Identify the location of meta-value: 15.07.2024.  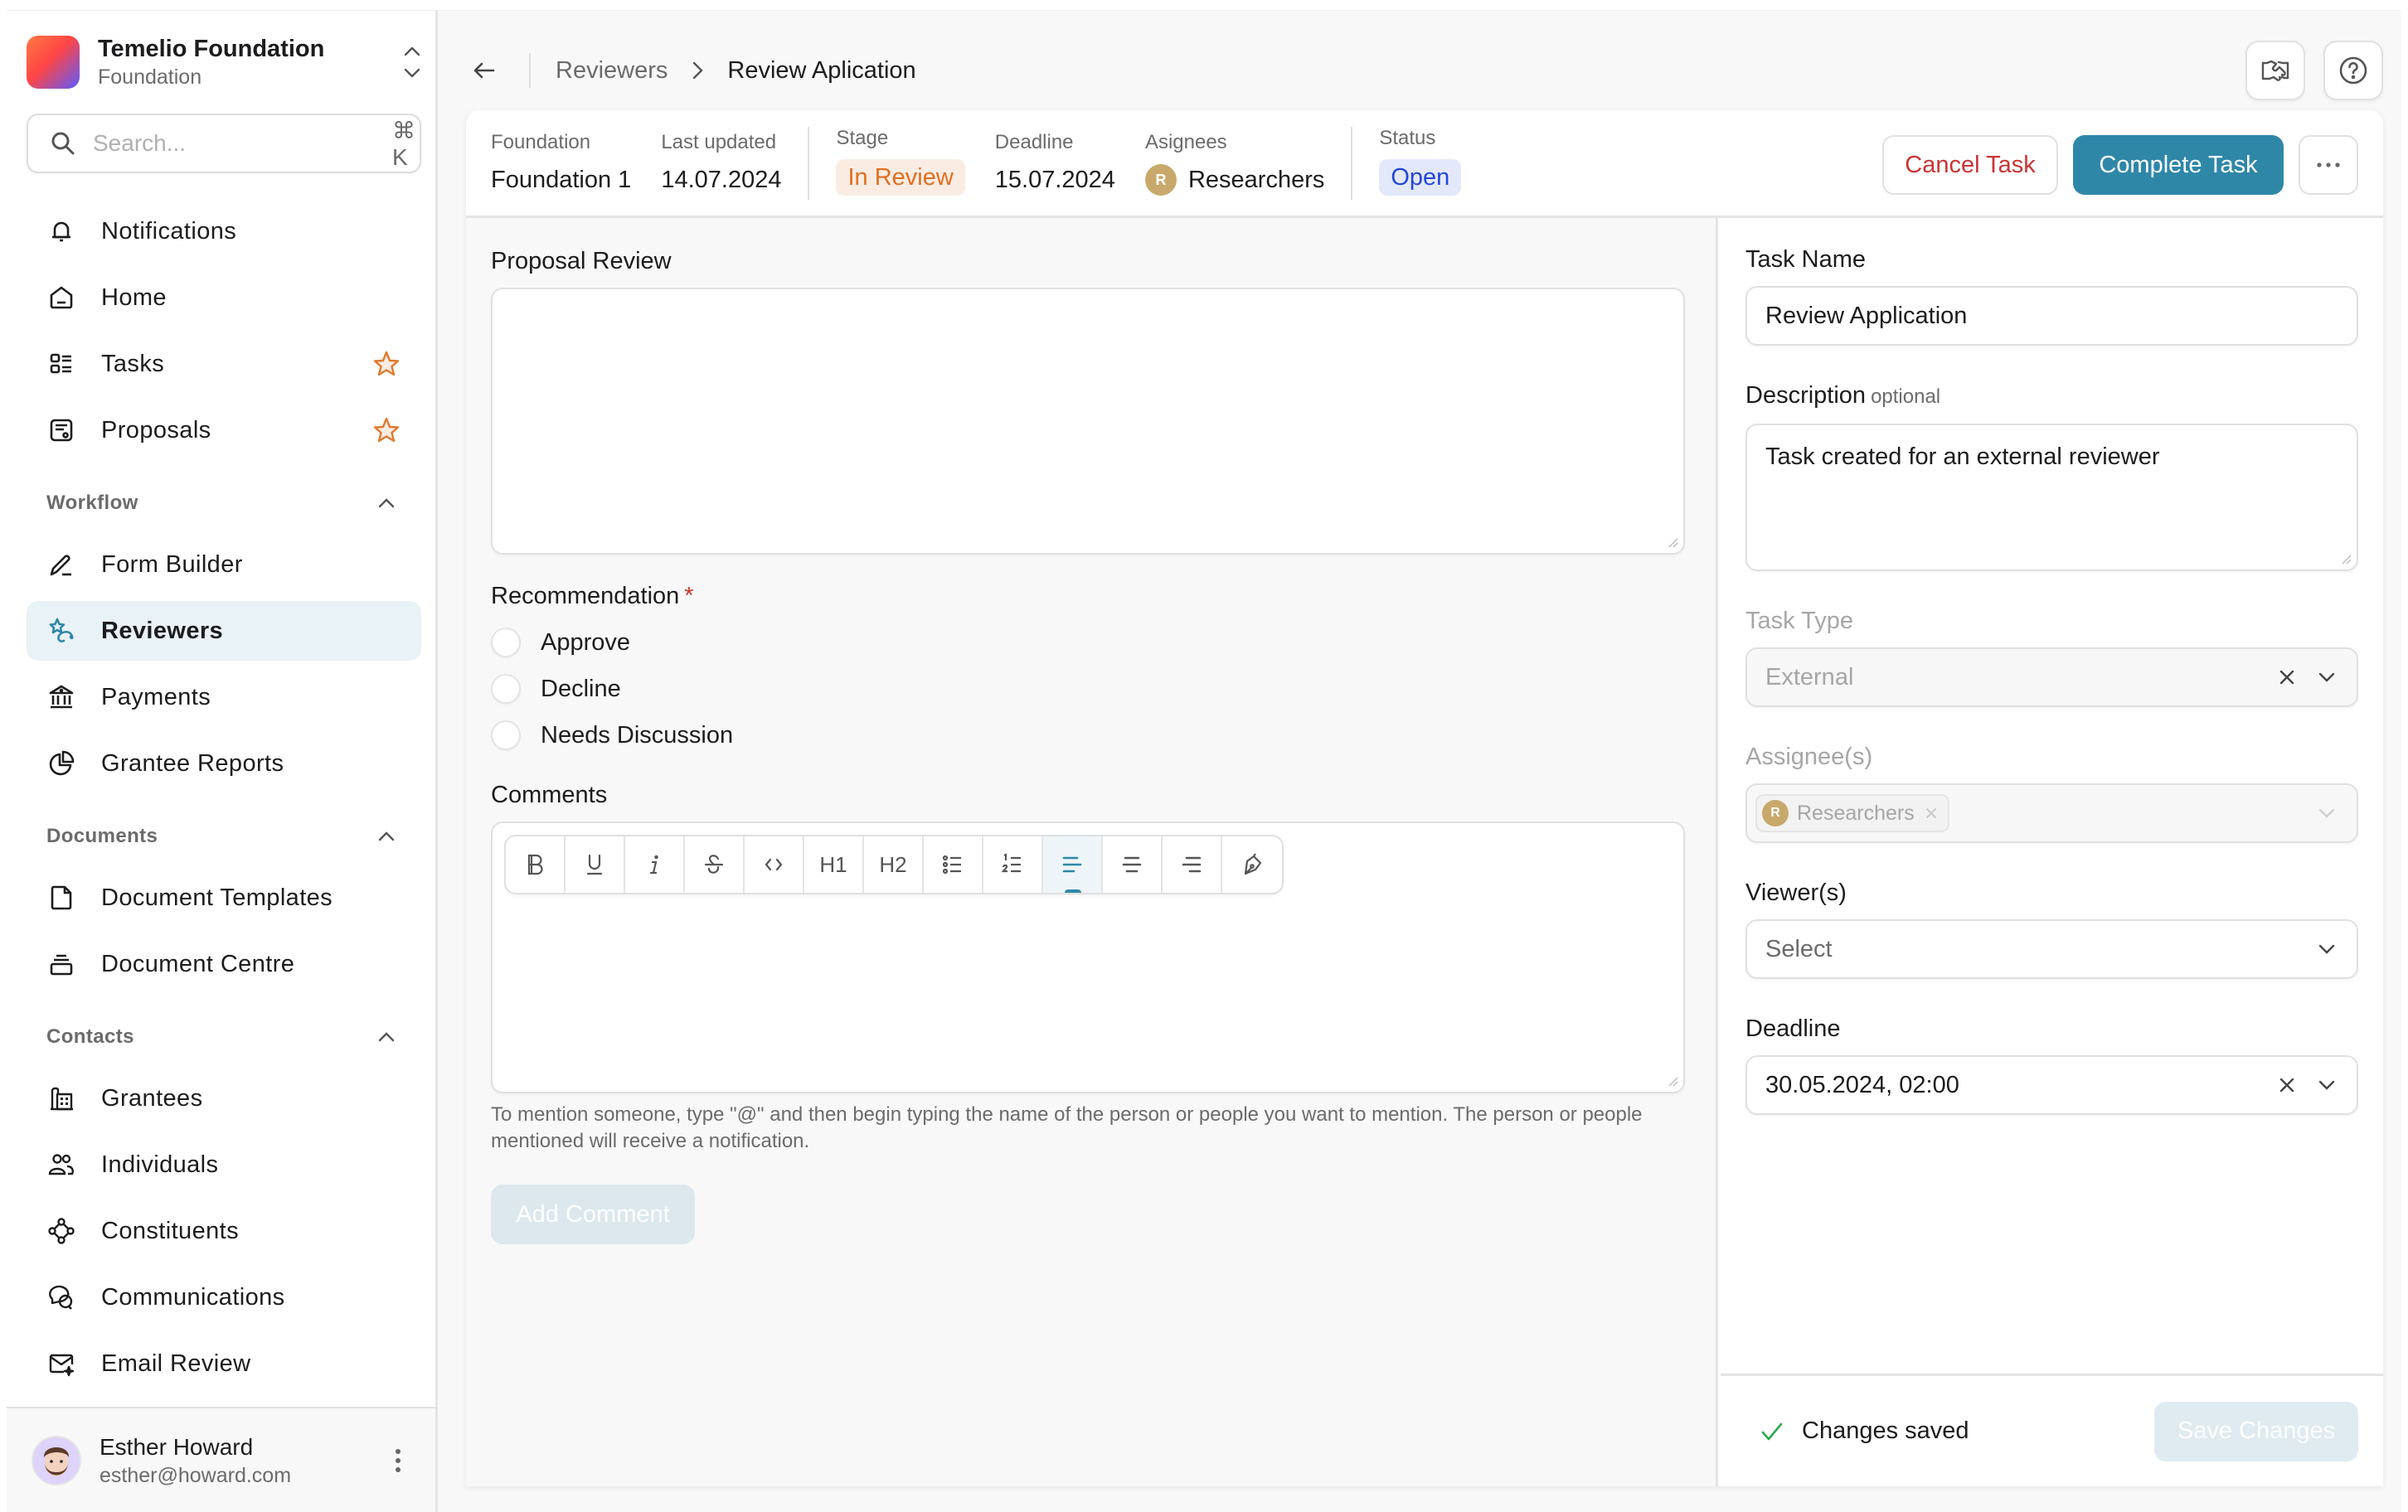
(1054, 179).